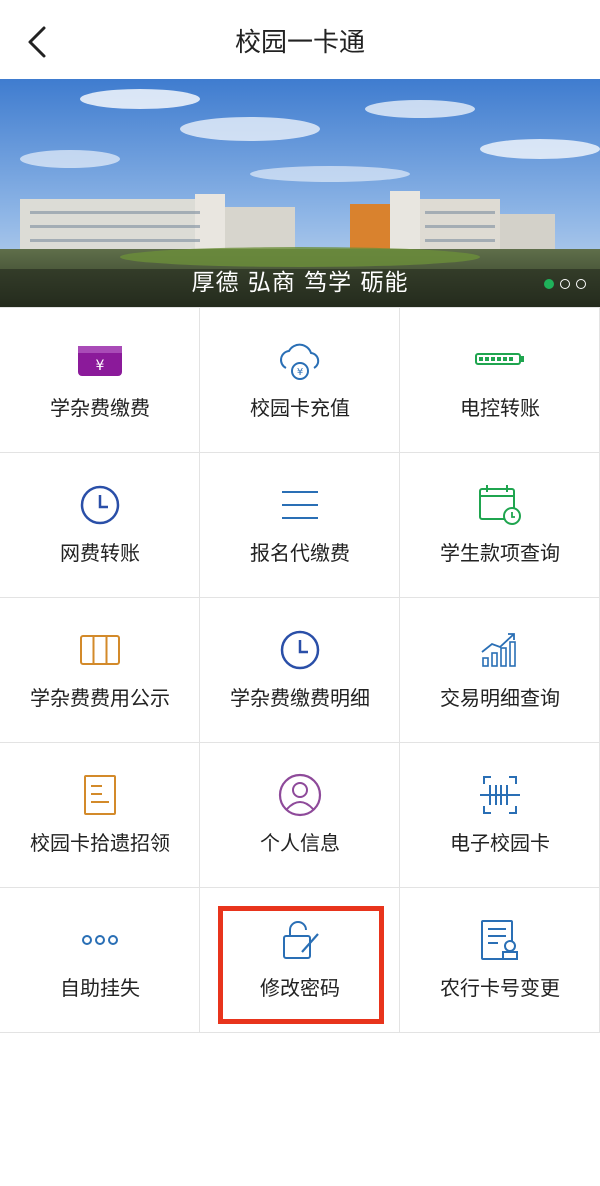 Image resolution: width=600 pixels, height=1186 pixels. Describe the element at coordinates (300, 408) in the screenshot. I see `grid-item-label: 校园卡充值` at that location.